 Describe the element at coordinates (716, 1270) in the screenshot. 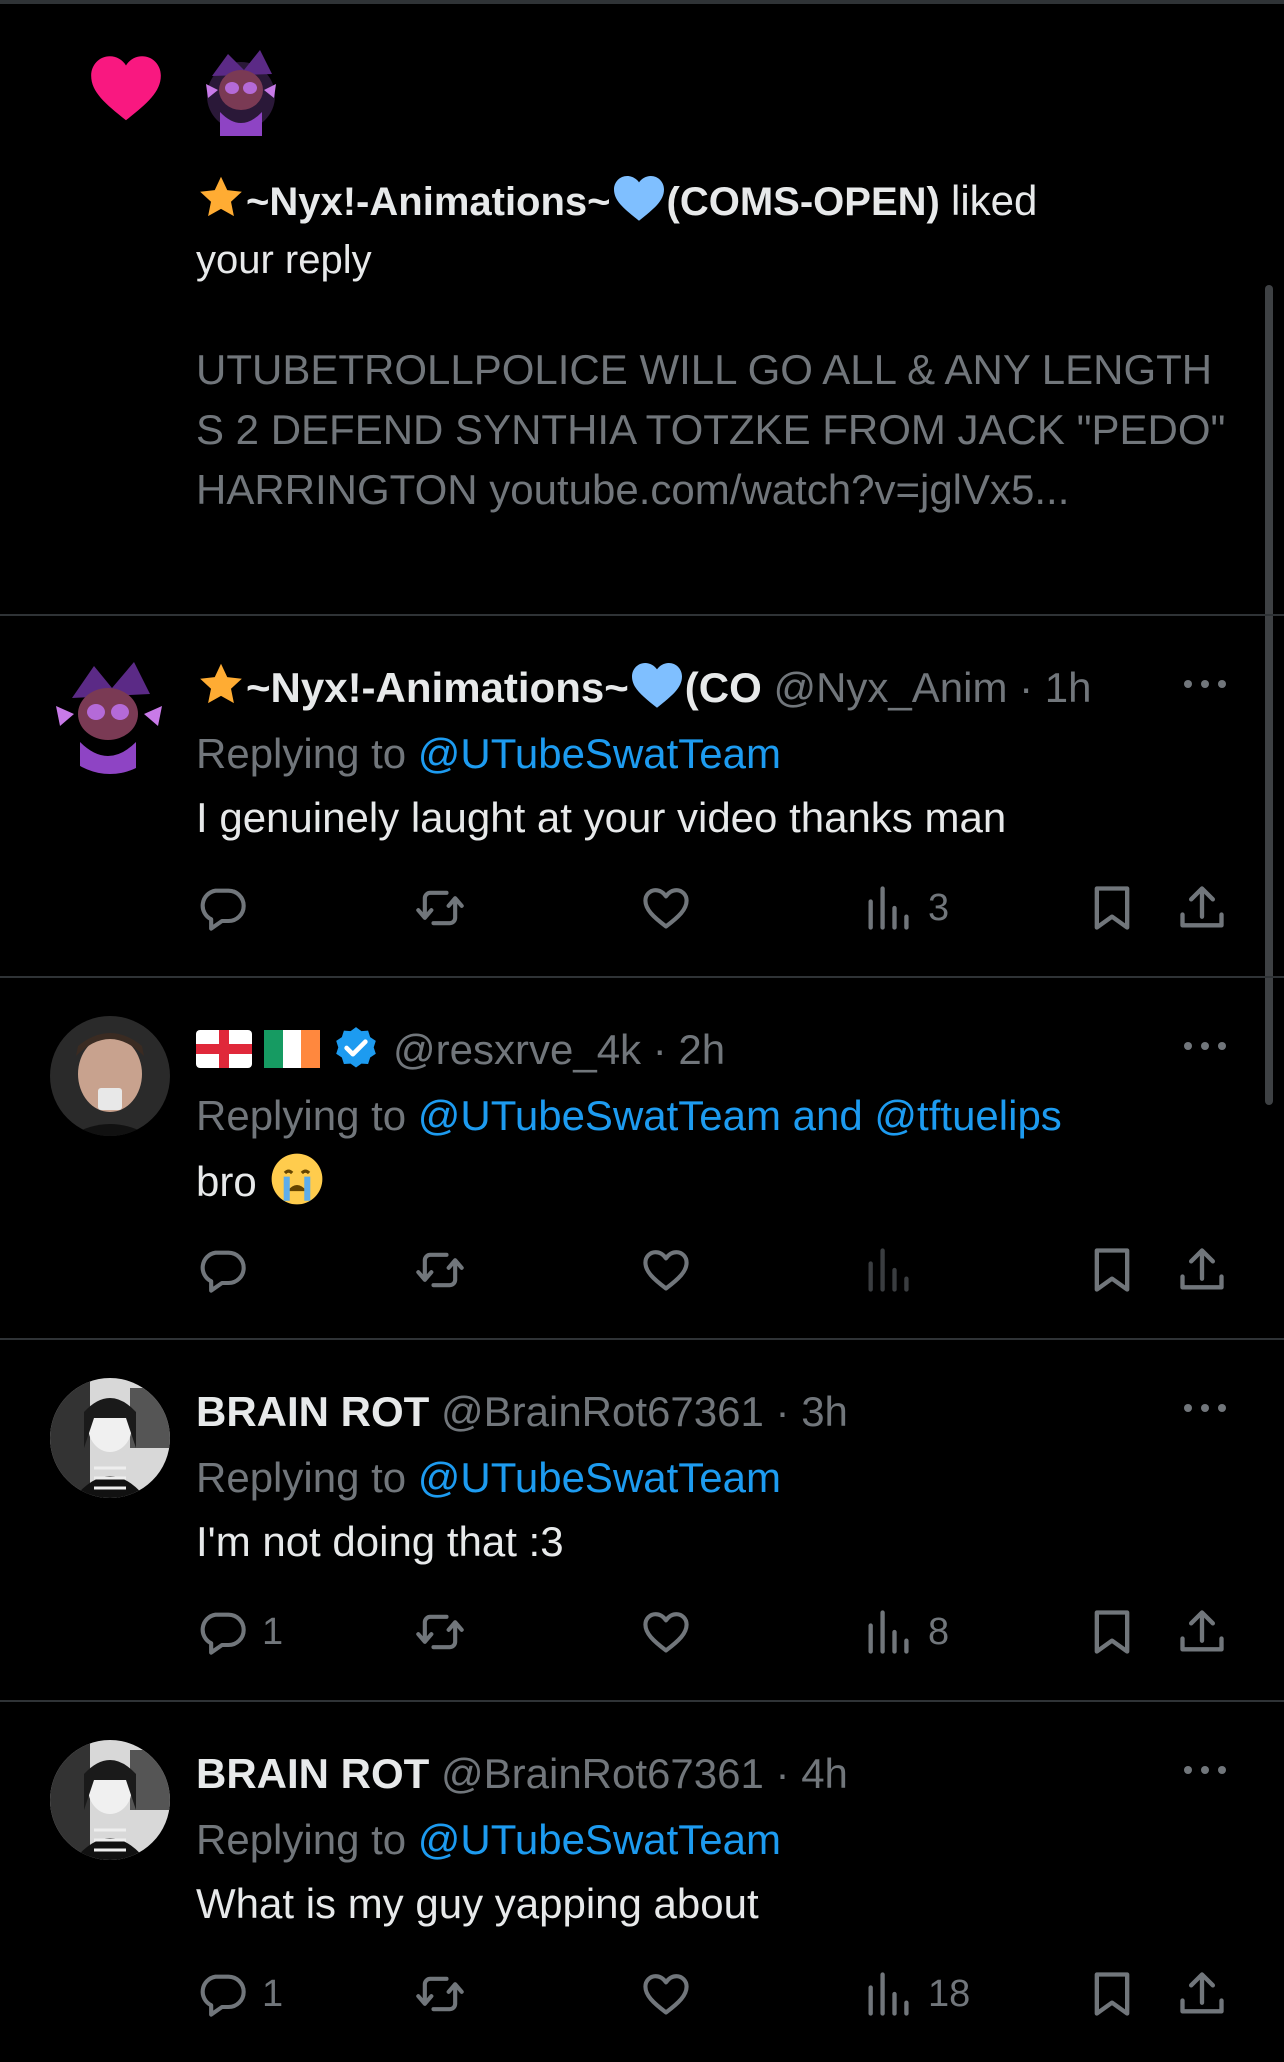

I see `action-bar` at that location.